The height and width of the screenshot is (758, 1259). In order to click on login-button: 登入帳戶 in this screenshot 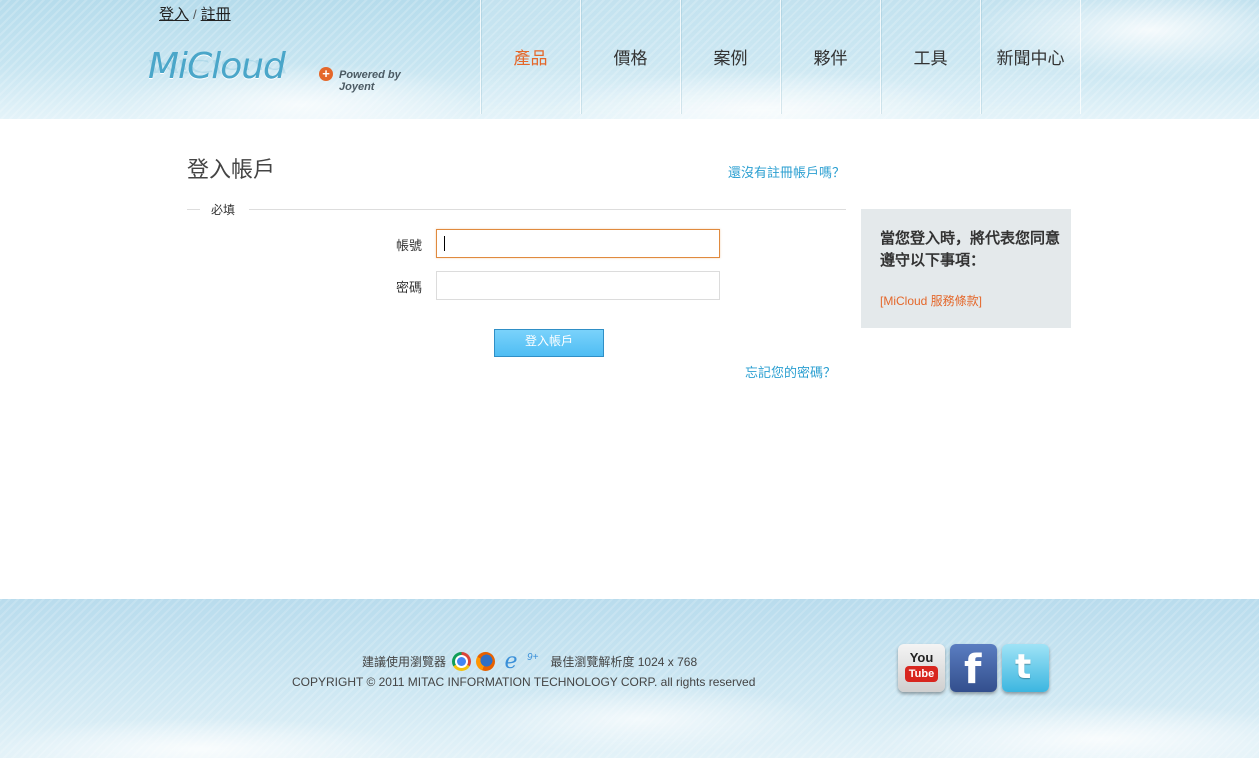, I will do `click(549, 343)`.